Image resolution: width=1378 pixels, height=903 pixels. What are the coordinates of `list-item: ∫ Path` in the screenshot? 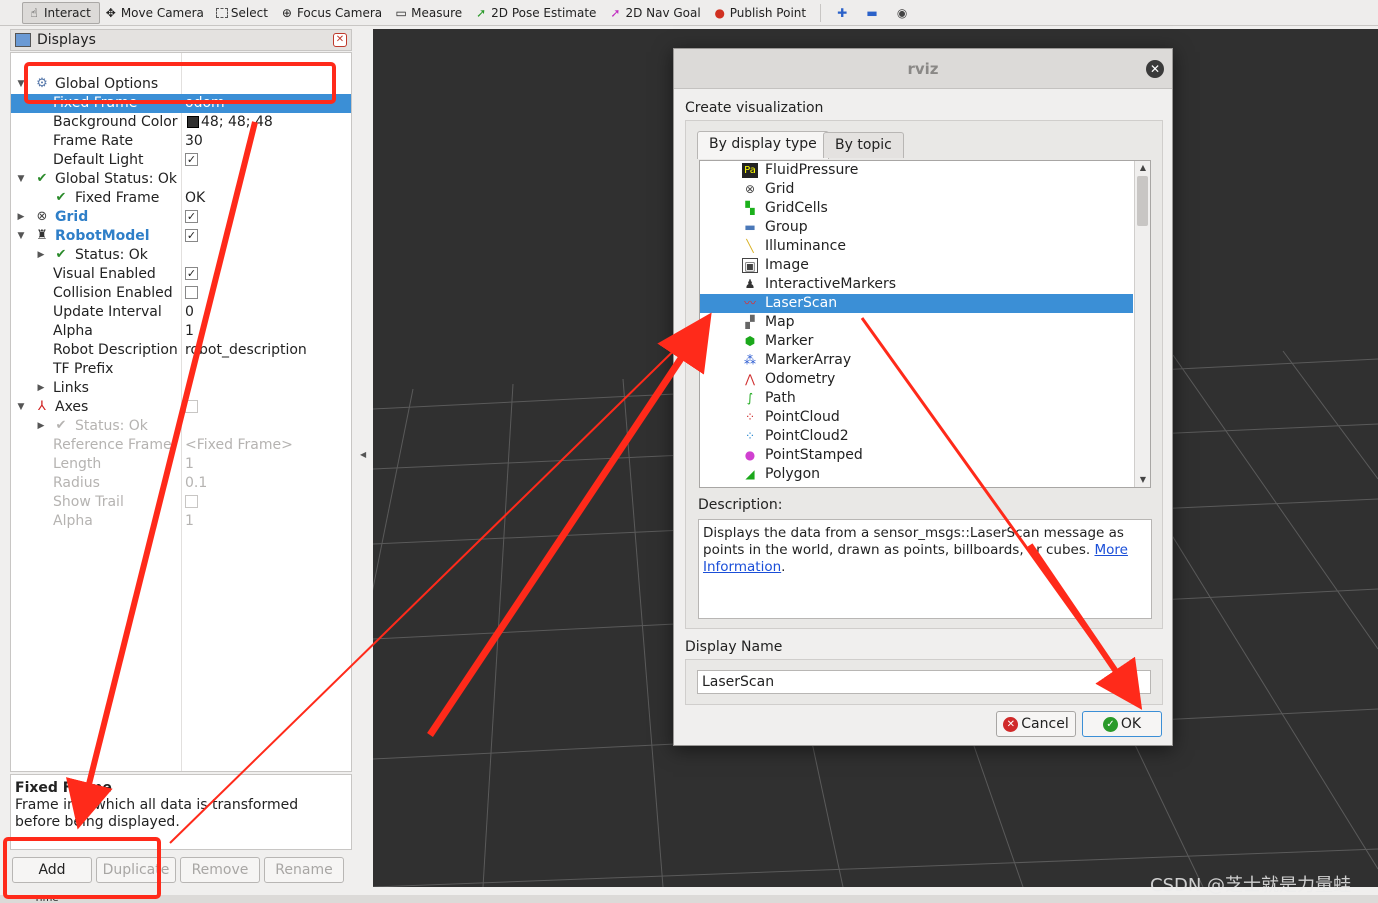 It's located at (916, 398).